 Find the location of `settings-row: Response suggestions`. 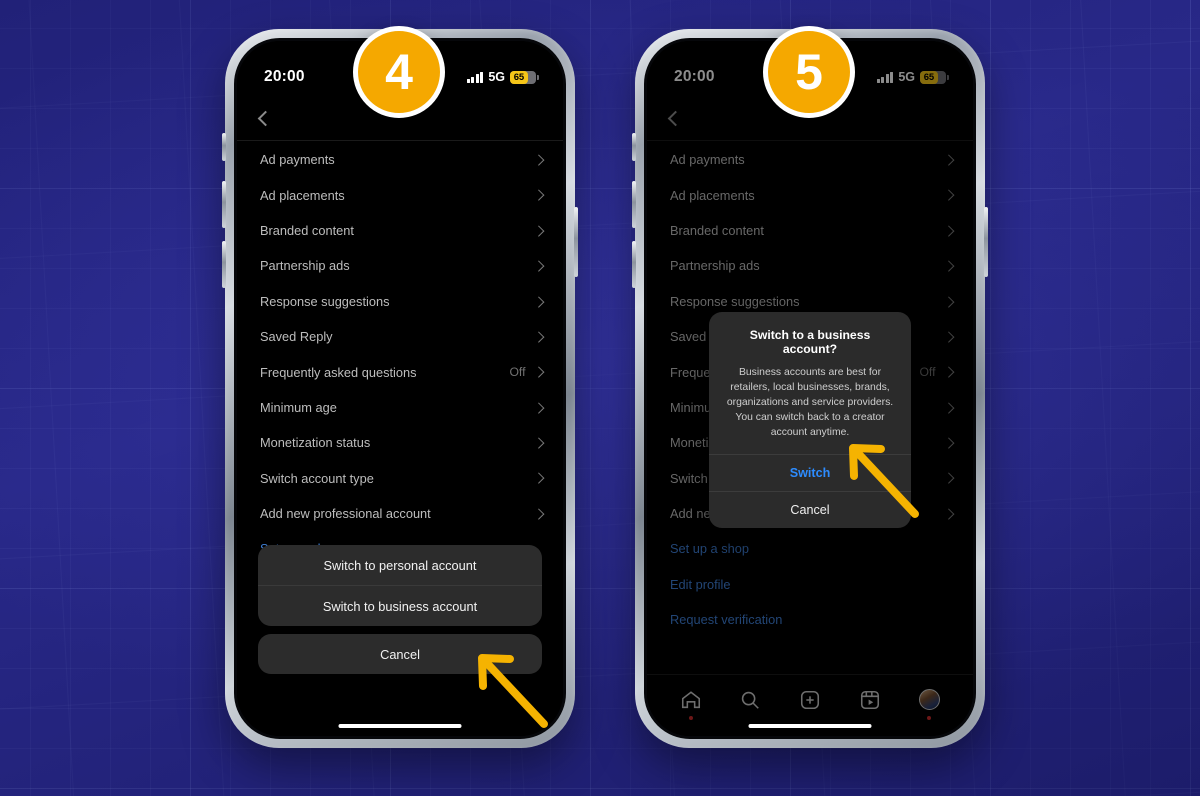

settings-row: Response suggestions is located at coordinates (400, 301).